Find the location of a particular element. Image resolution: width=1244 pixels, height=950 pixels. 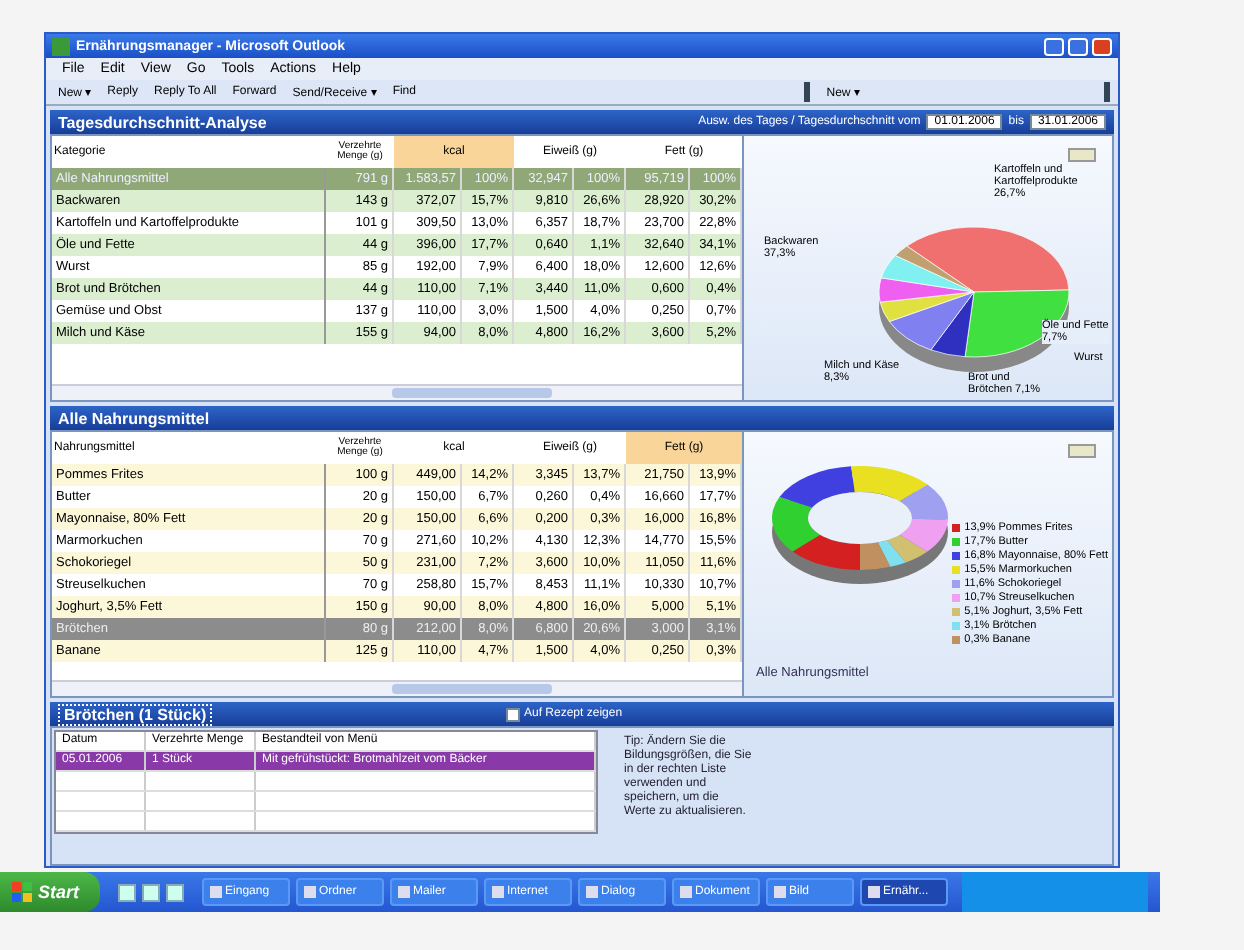

section-title: Alle Nahrungsmittel is located at coordinates (134, 418).